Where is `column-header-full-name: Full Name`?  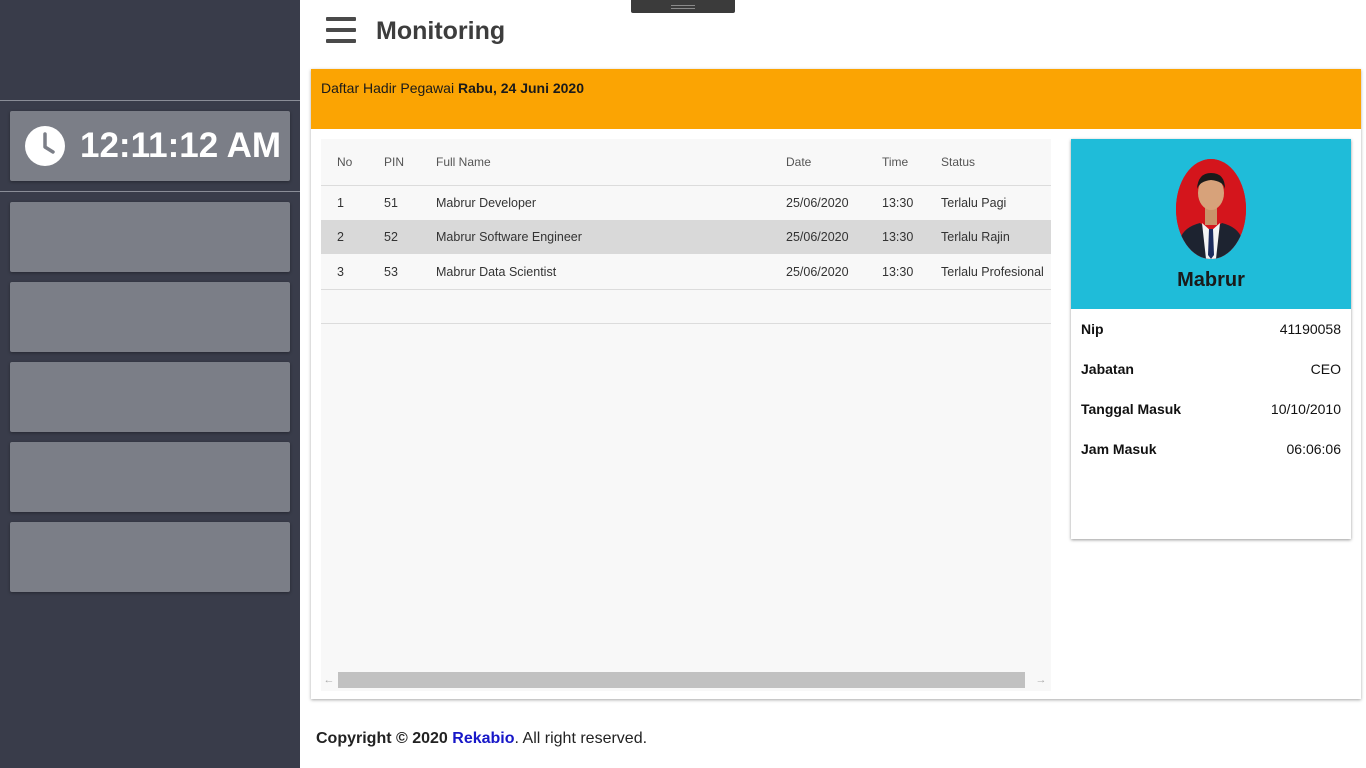
column-header-full-name: Full Name is located at coordinates (463, 162).